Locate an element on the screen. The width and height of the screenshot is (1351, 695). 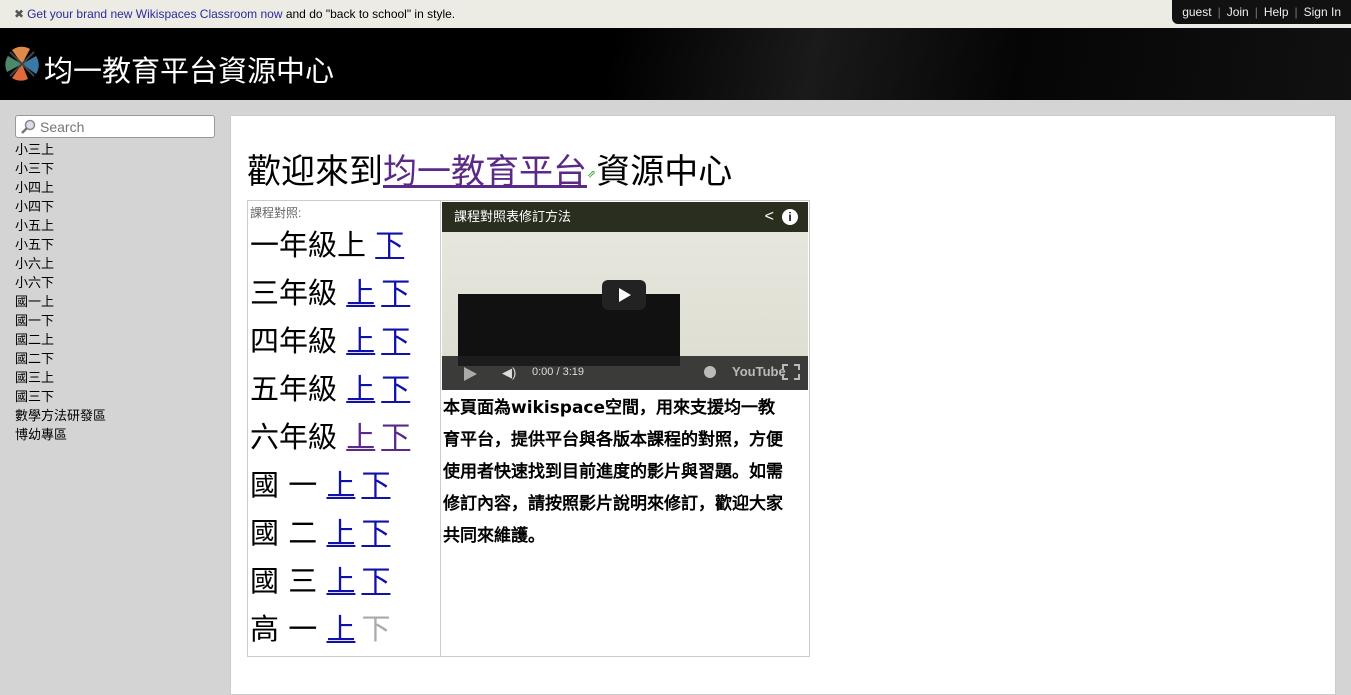
video-title: 課程對照表修訂方法 is located at coordinates (512, 216).